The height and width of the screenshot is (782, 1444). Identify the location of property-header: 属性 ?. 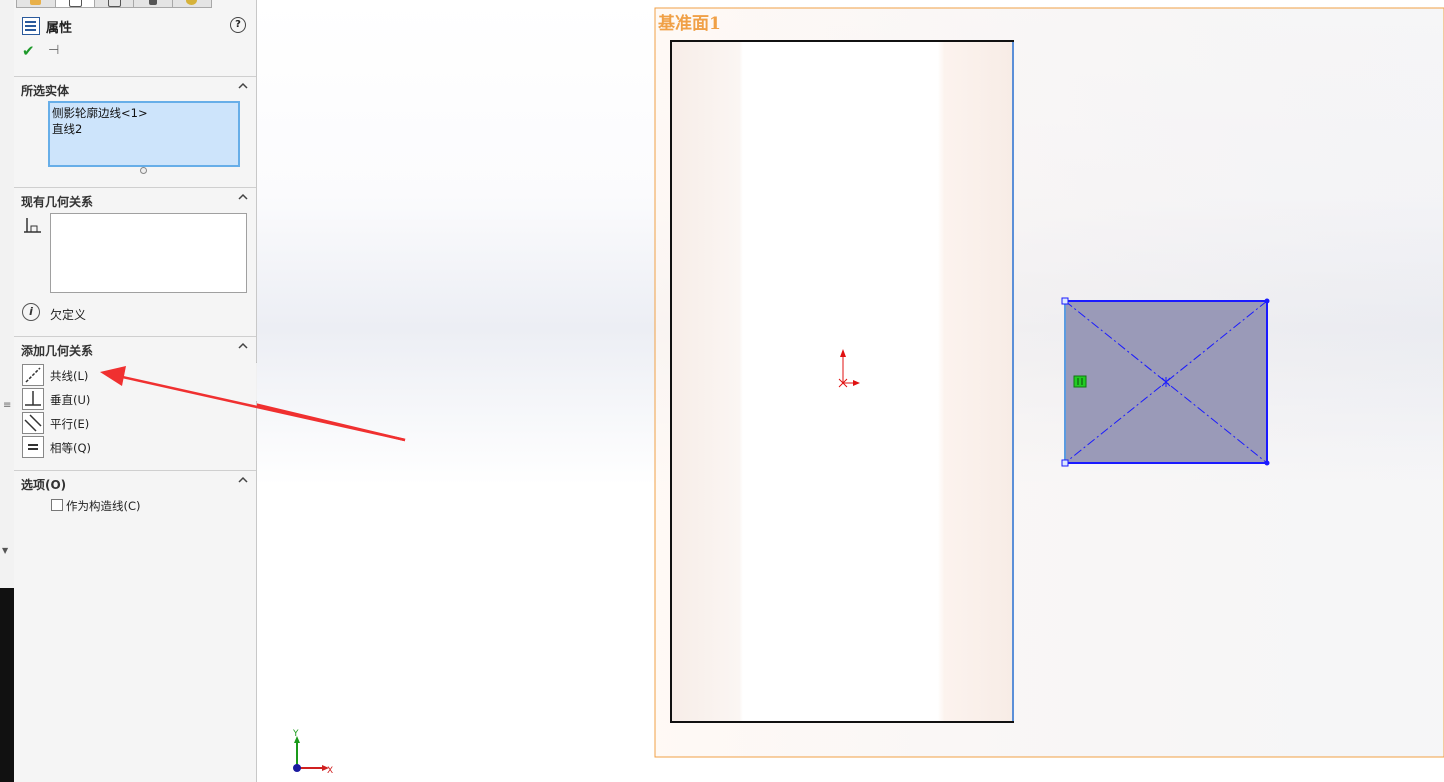
(135, 26).